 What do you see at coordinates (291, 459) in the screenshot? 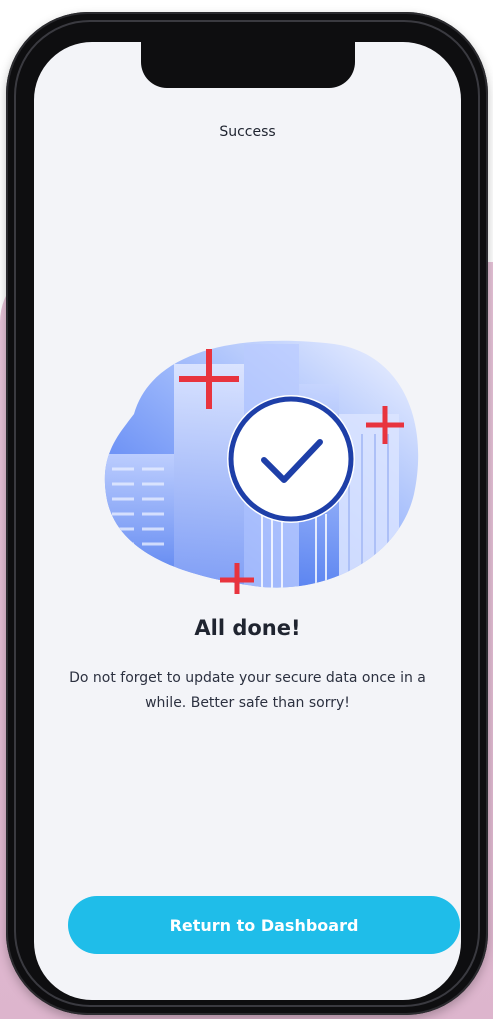
I see `check-circle-icon` at bounding box center [291, 459].